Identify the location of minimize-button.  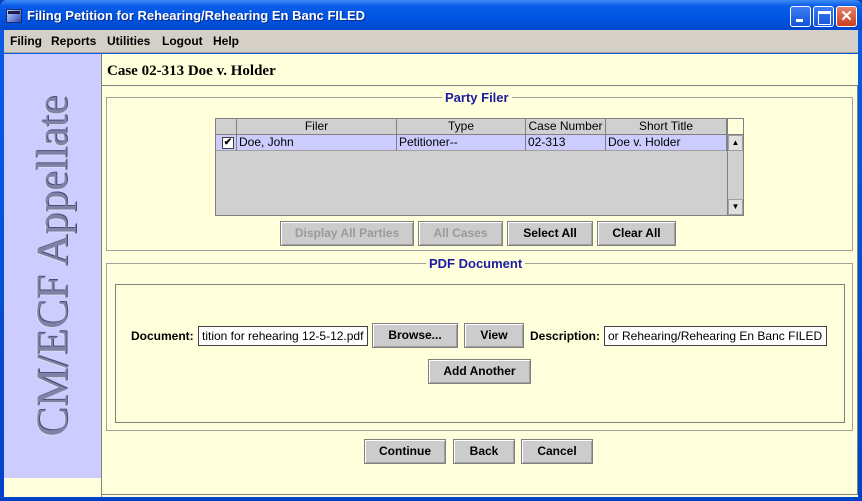
(800, 16).